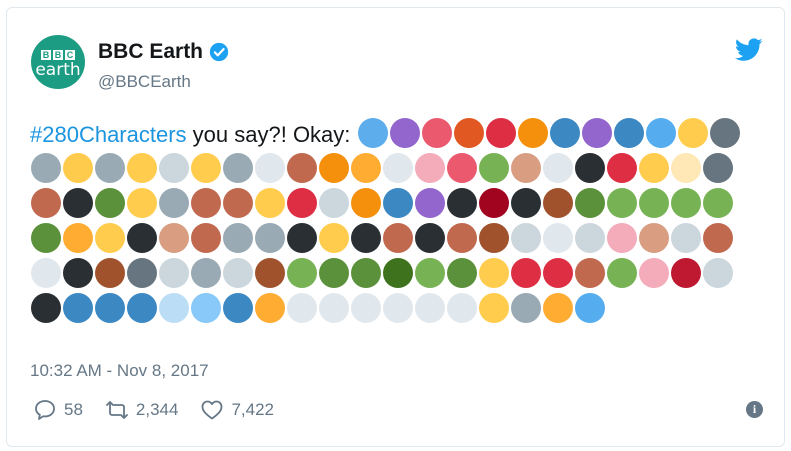  Describe the element at coordinates (270, 273) in the screenshot. I see `hedgehog-emoji-icon` at that location.